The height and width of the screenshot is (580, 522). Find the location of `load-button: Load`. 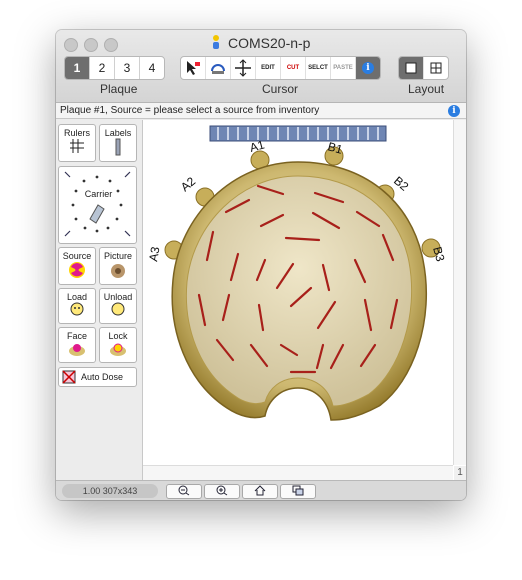

load-button: Load is located at coordinates (77, 306).